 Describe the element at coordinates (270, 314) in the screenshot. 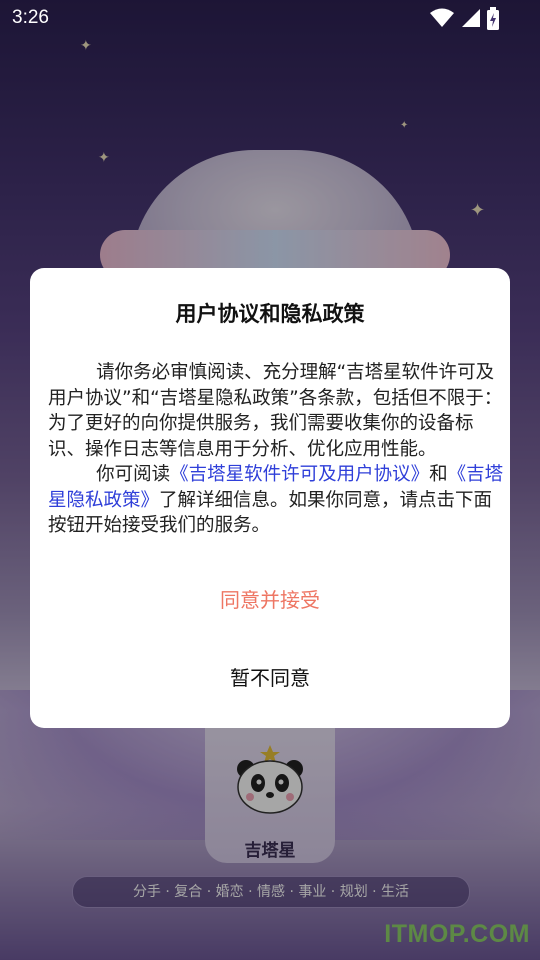

I see `dialog-title: 用户协议和隐私政策` at that location.